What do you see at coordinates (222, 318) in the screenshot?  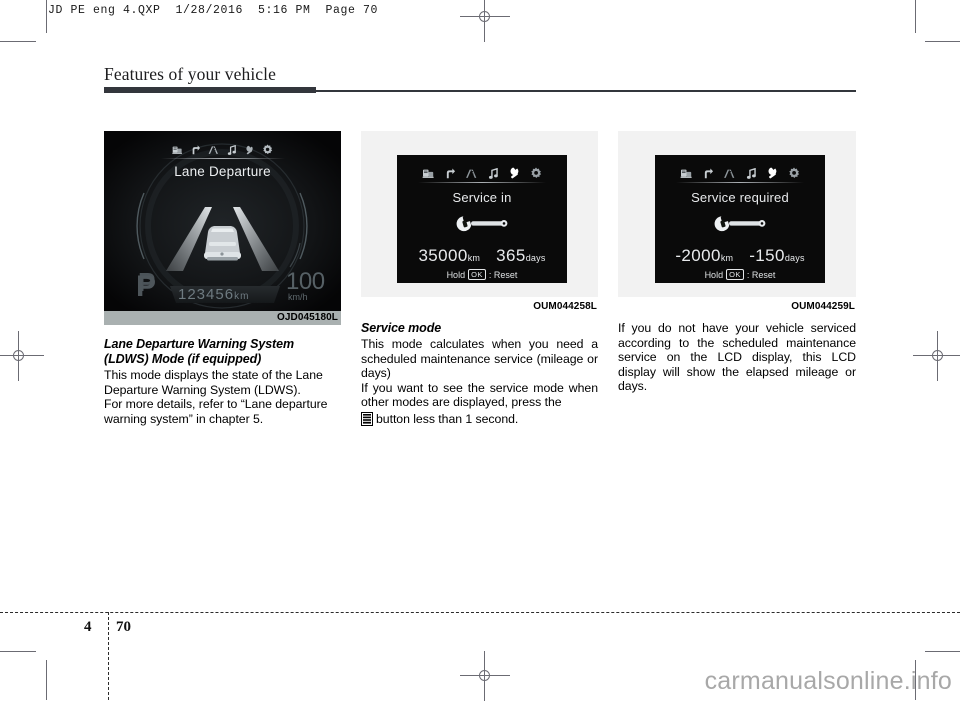 I see `figure-caption-strip: OJD045180L` at bounding box center [222, 318].